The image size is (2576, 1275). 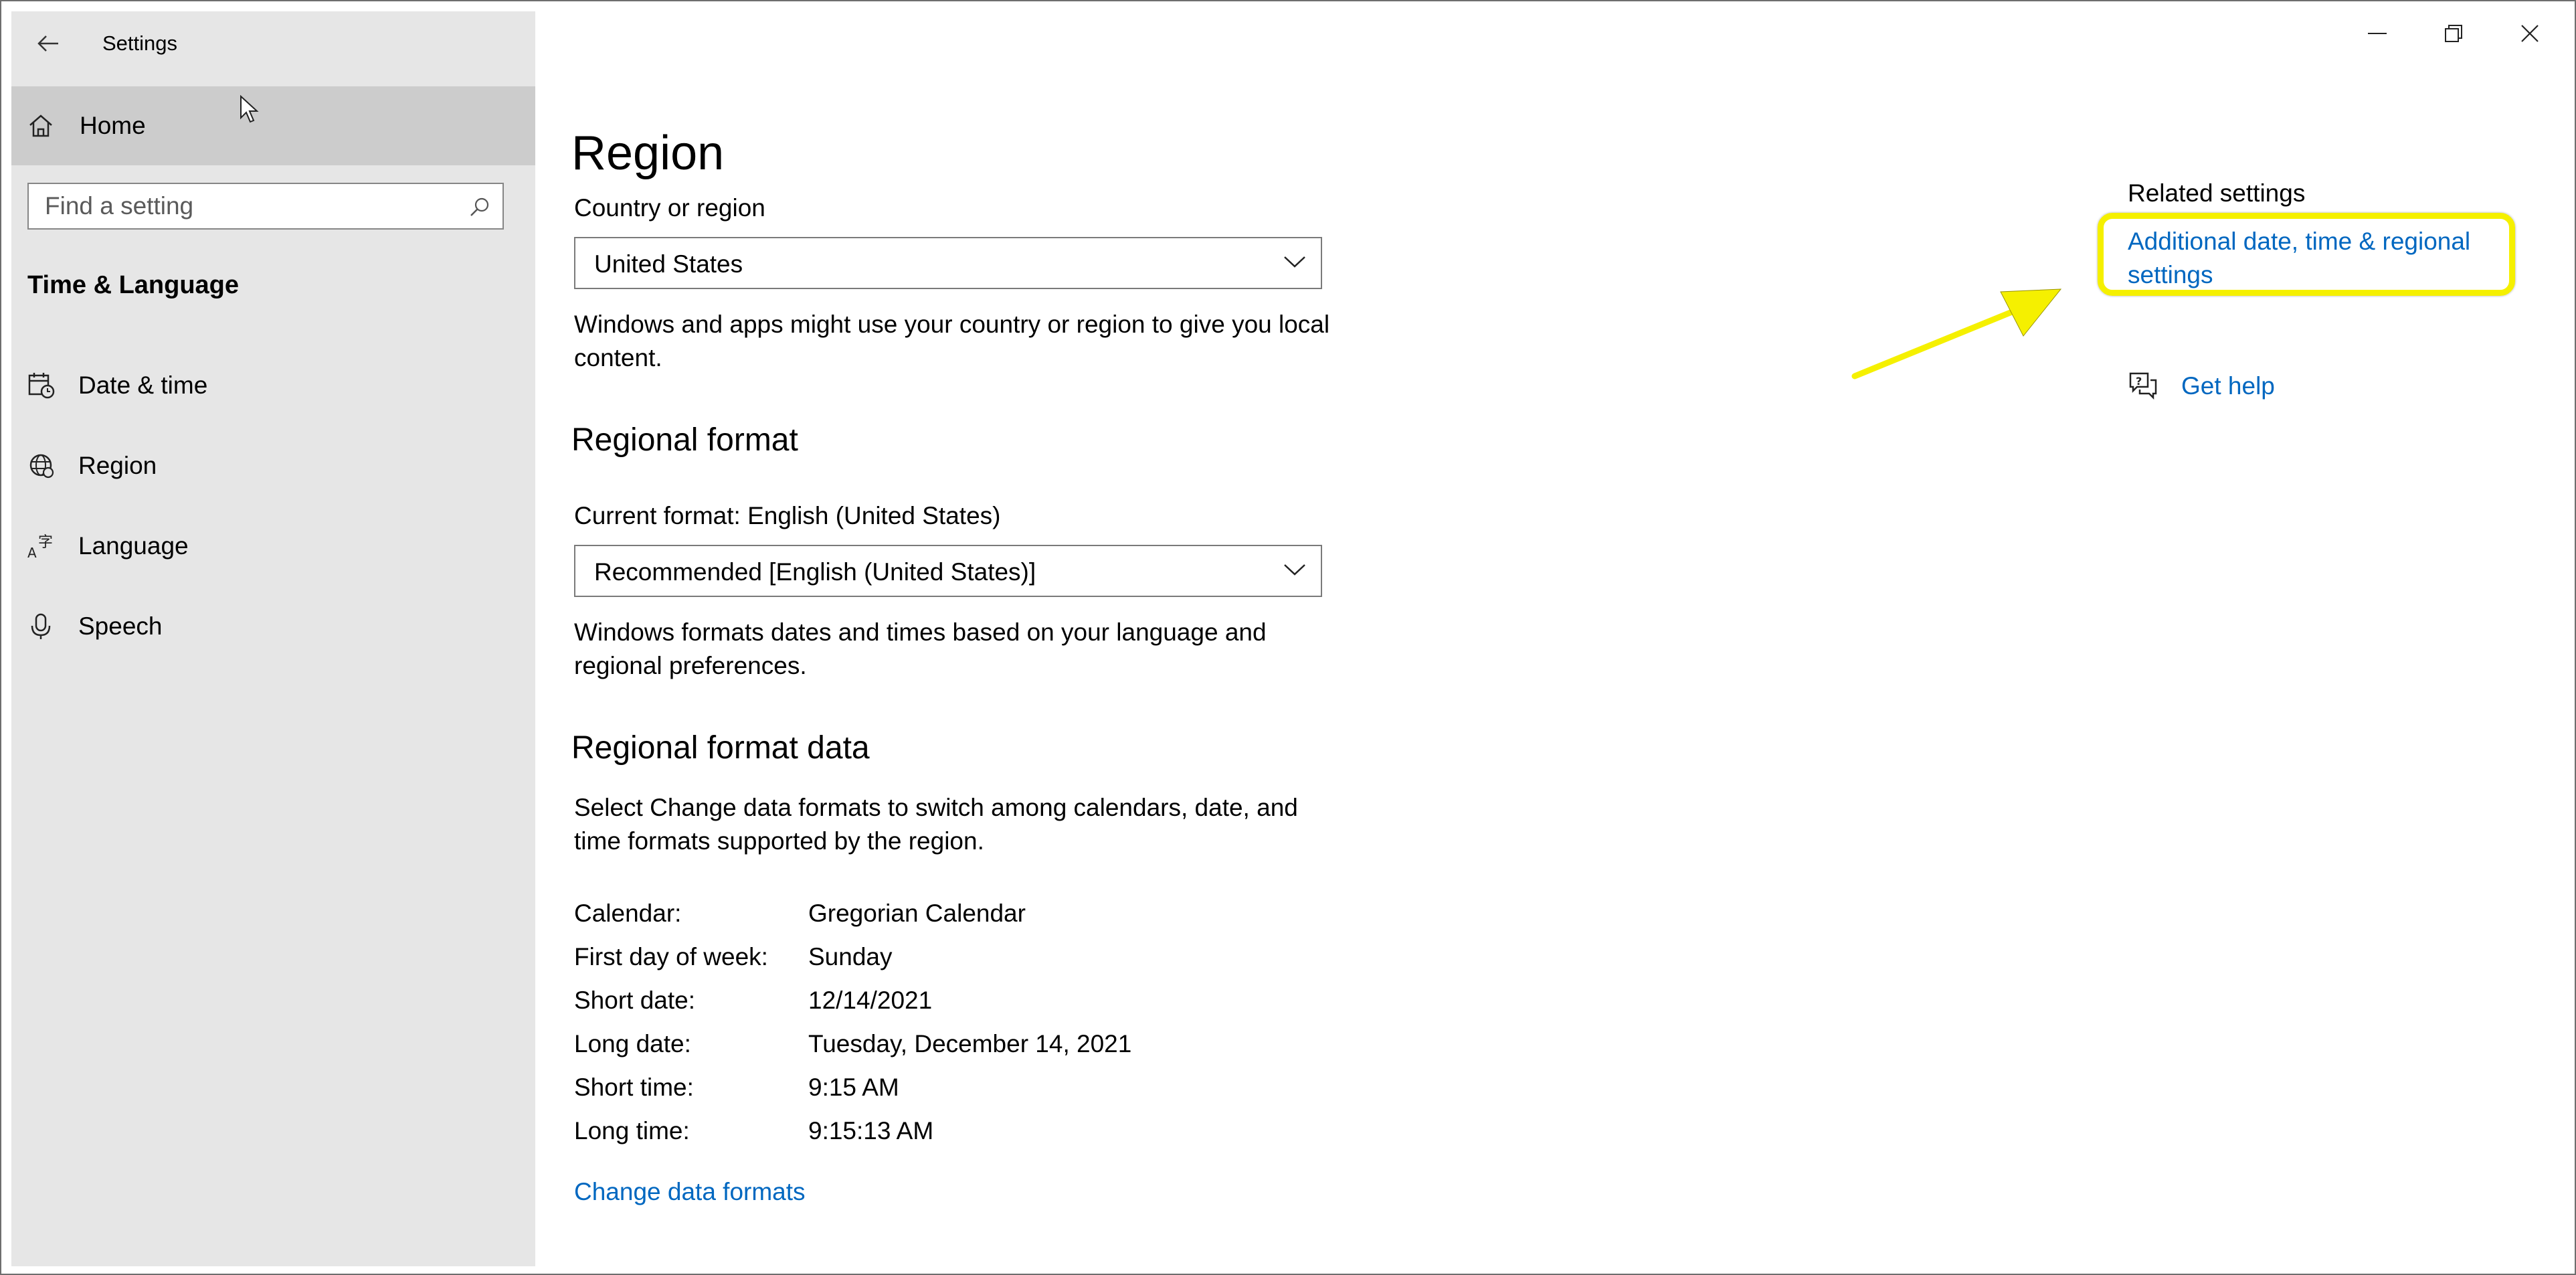 I want to click on app-title: Settings, so click(x=140, y=43).